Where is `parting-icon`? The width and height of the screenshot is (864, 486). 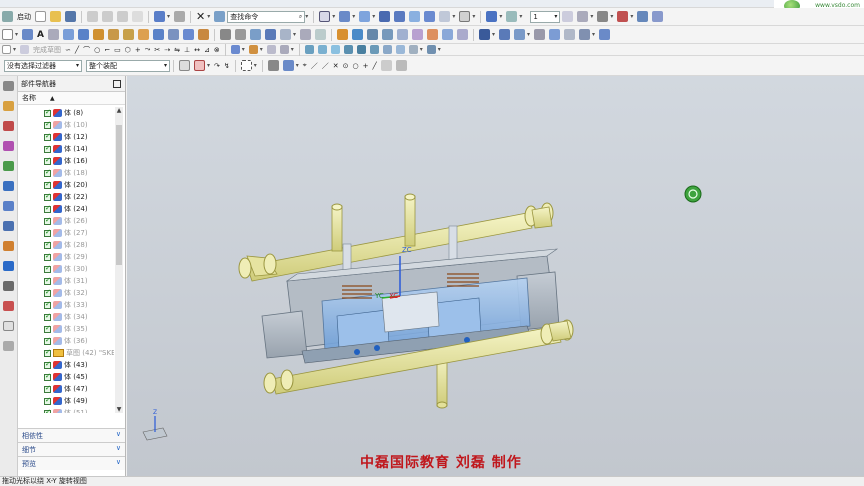 parting-icon is located at coordinates (357, 34).